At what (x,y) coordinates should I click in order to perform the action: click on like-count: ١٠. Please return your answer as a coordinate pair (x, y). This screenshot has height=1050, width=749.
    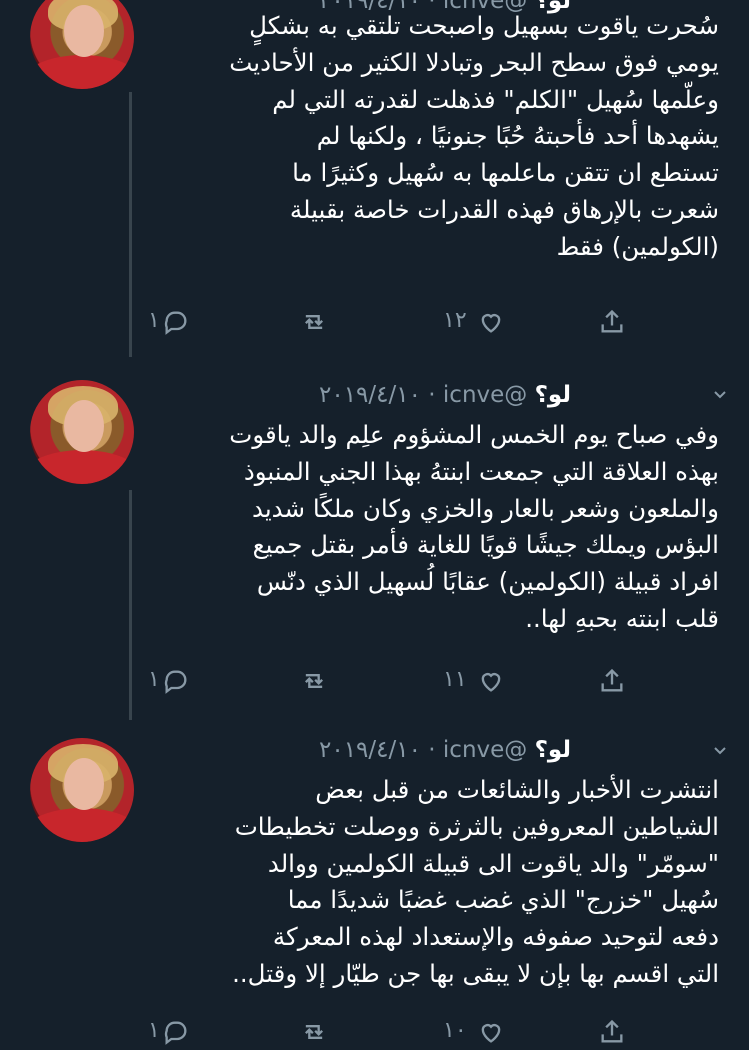
    Looking at the image, I should click on (455, 1030).